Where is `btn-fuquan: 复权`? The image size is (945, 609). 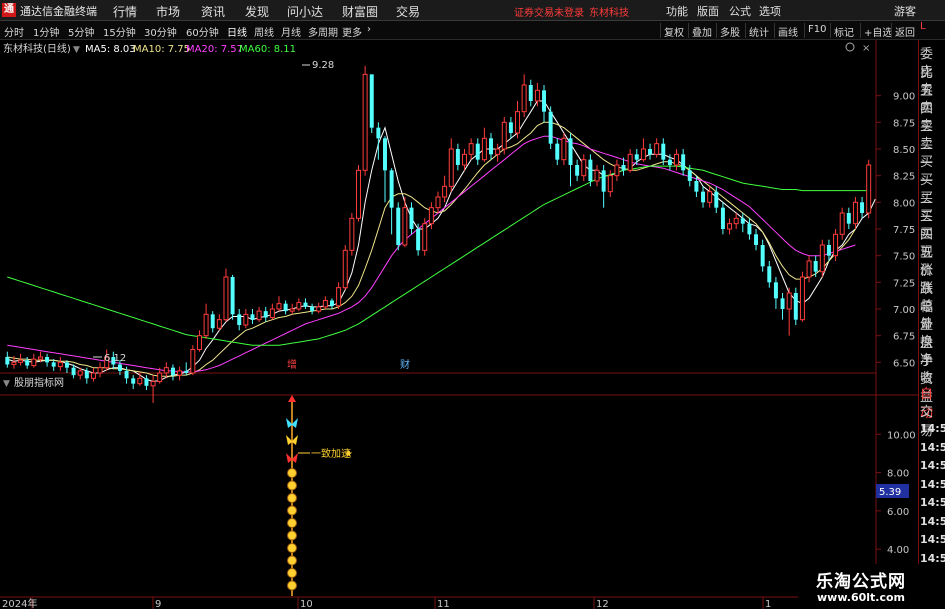
btn-fuquan: 复权 is located at coordinates (673, 31).